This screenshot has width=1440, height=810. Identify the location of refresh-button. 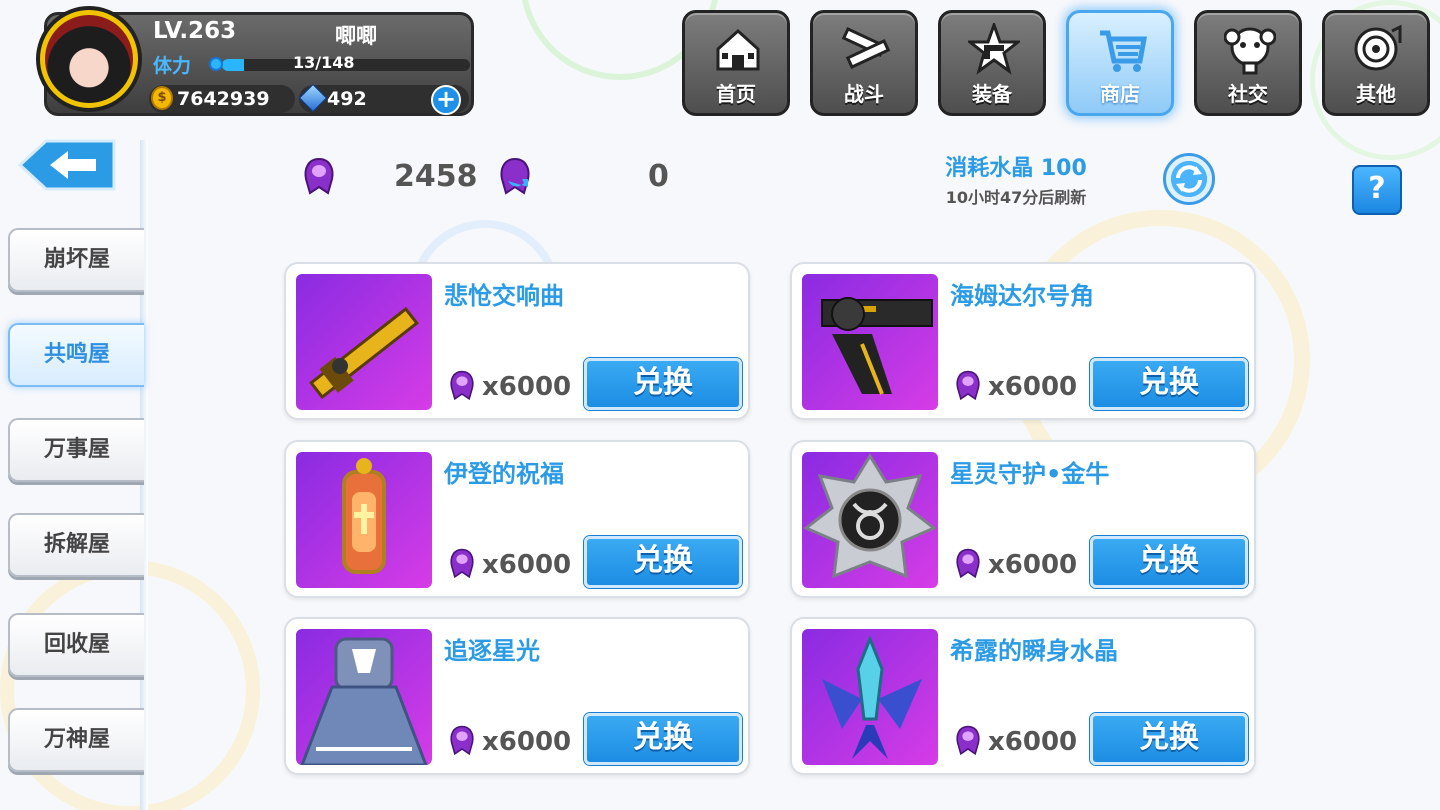
(1189, 179).